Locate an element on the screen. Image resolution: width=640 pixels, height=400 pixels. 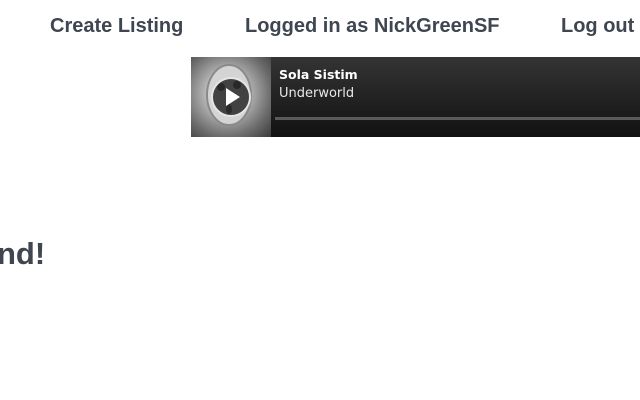
logout-link: Log out is located at coordinates (597, 26).